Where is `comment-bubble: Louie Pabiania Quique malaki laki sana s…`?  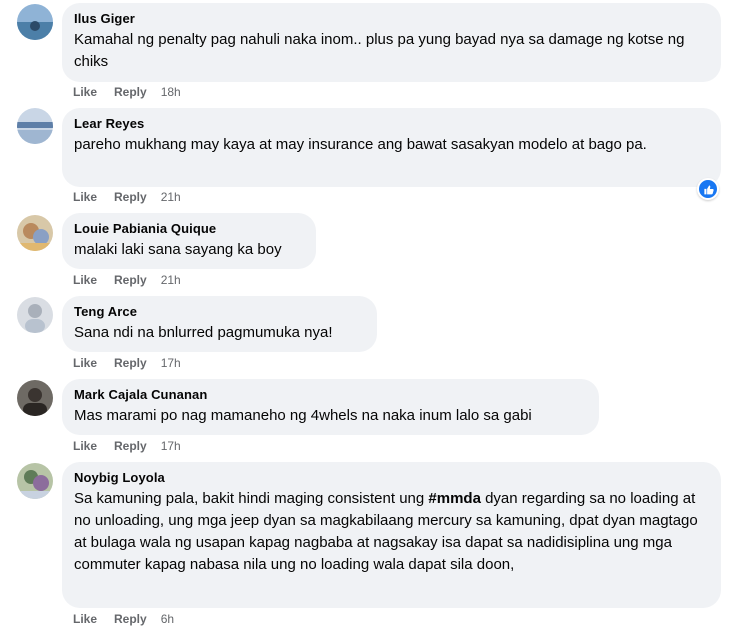
comment-bubble: Louie Pabiania Quique malaki laki sana s… is located at coordinates (189, 241).